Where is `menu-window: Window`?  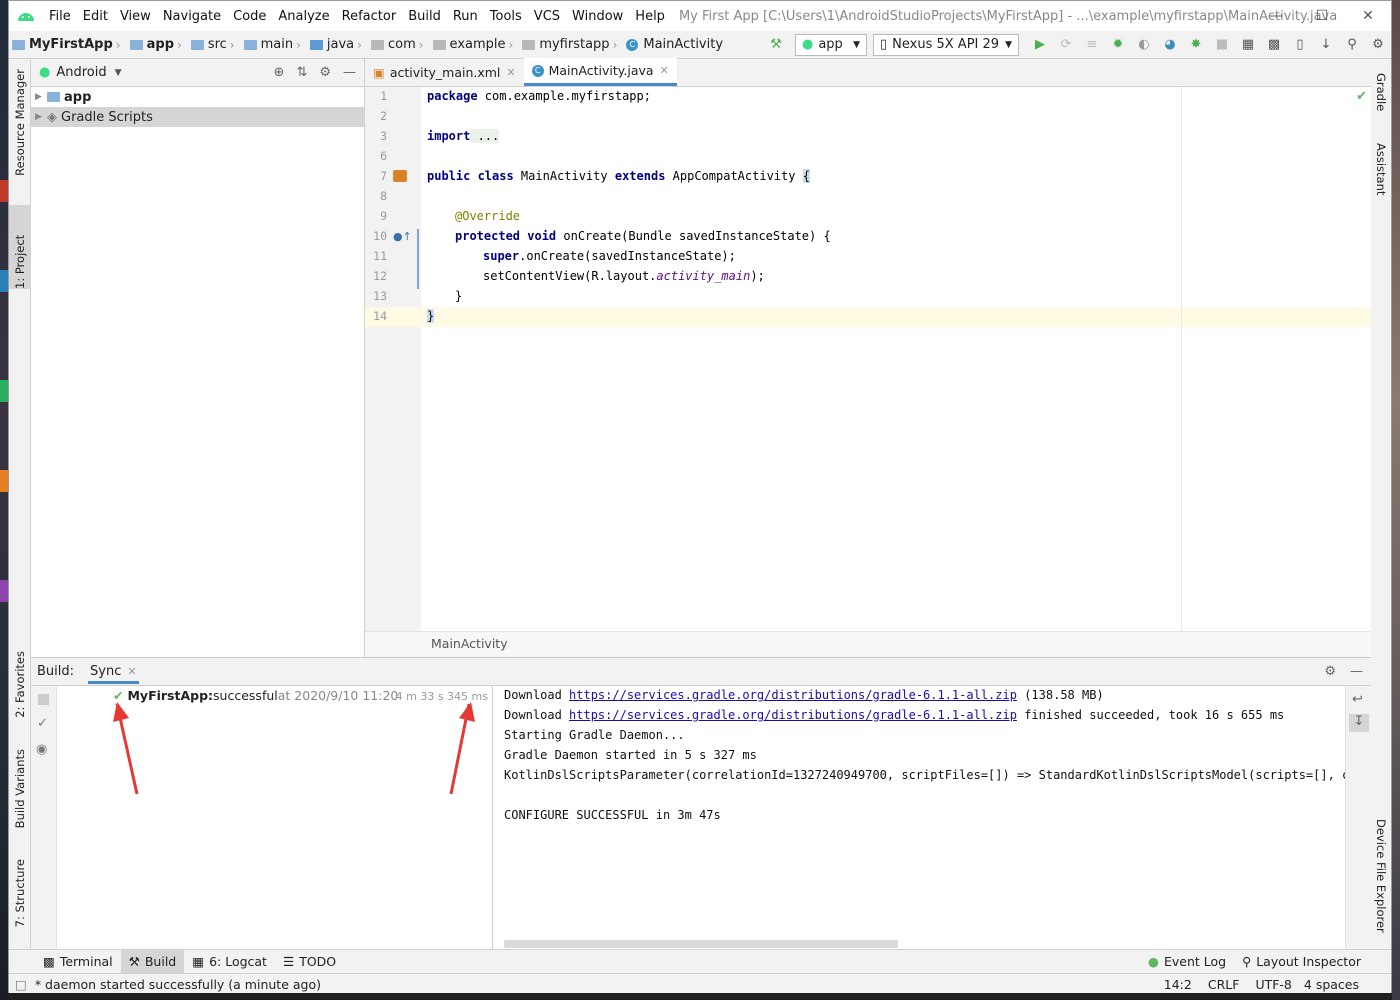
menu-window: Window is located at coordinates (597, 16).